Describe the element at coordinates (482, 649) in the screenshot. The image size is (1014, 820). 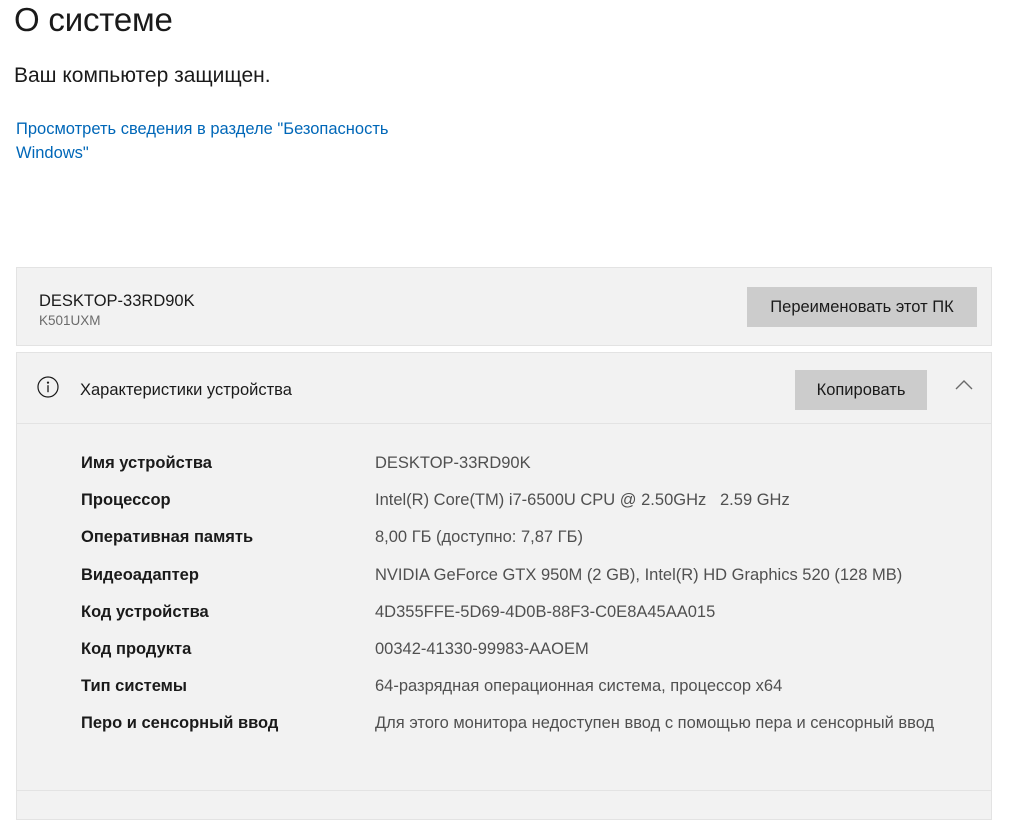
I see `spec-value: 00342-41330-99983-AAOEM` at that location.